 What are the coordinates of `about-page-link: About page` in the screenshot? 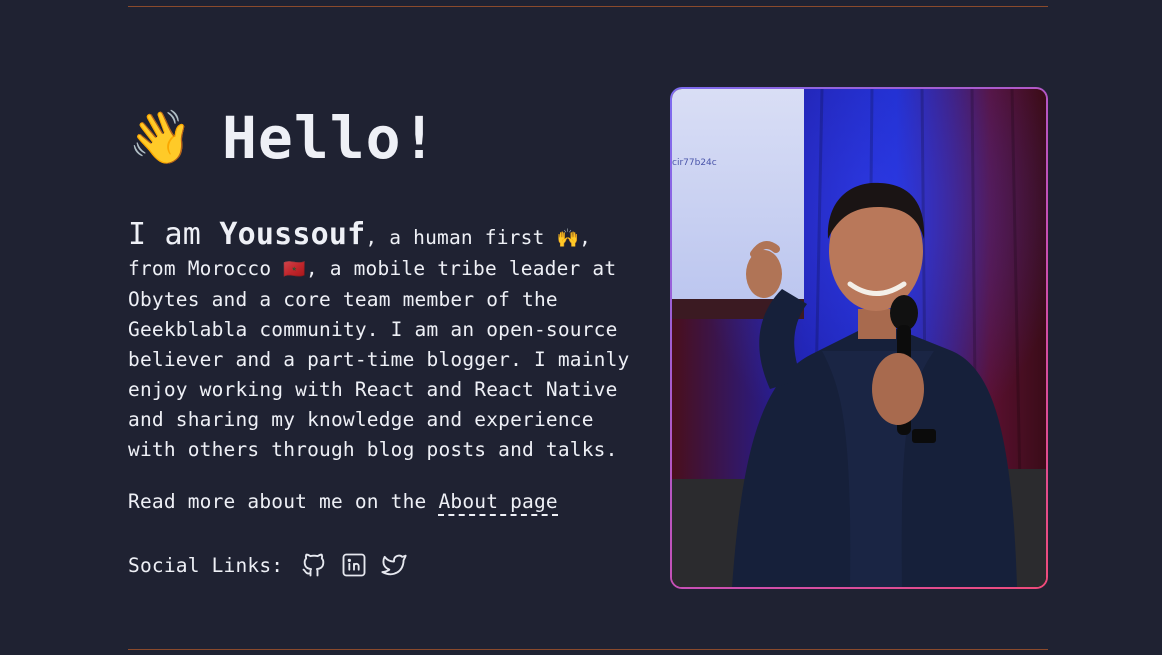 It's located at (498, 503).